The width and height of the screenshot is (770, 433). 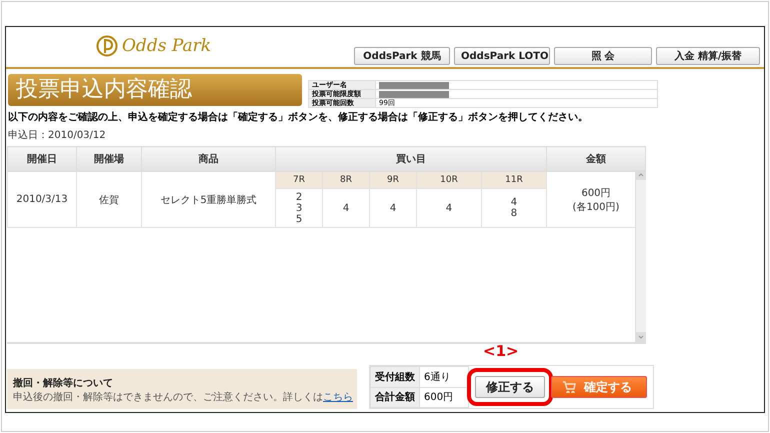 What do you see at coordinates (155, 90) in the screenshot?
I see `page-title: 投票申込内容確認` at bounding box center [155, 90].